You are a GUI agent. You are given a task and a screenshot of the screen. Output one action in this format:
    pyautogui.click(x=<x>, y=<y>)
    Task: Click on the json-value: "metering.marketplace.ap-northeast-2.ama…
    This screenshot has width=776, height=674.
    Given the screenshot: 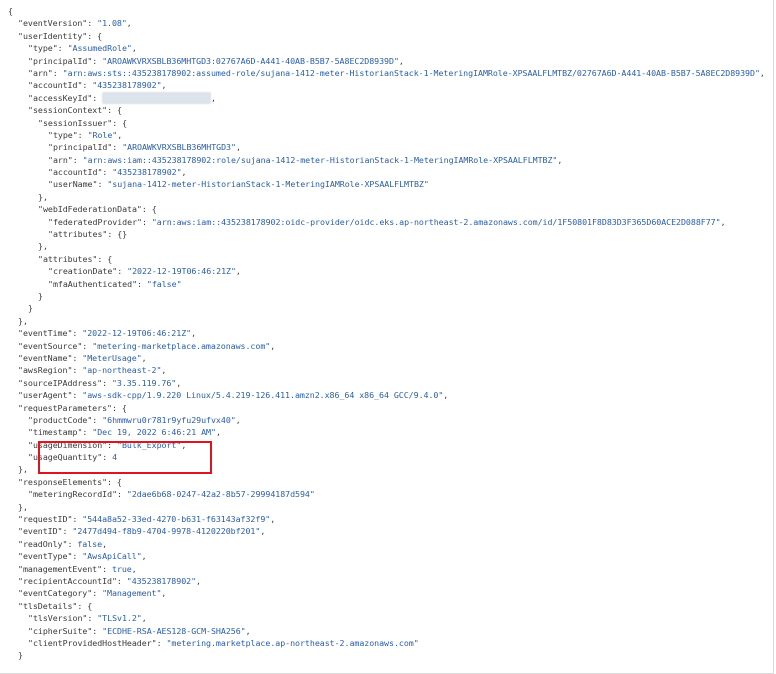 What is the action you would take?
    pyautogui.click(x=292, y=642)
    